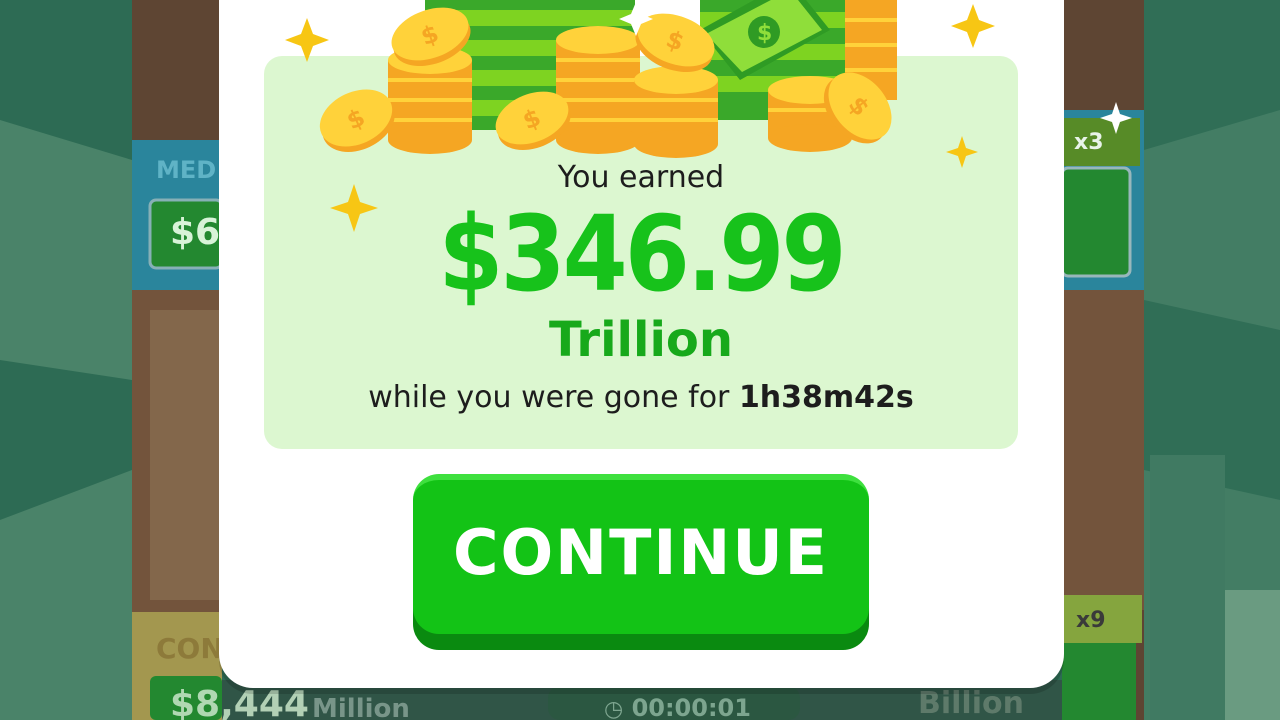 This screenshot has width=1280, height=720. Describe the element at coordinates (195, 232) in the screenshot. I see `bg-card-value: $6` at that location.